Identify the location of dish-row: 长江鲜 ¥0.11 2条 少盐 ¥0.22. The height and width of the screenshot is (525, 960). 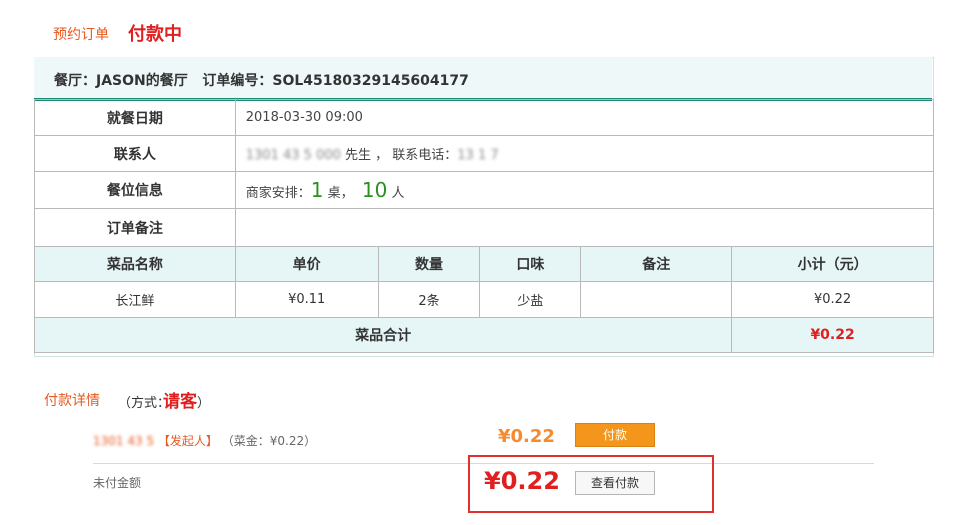
(484, 299).